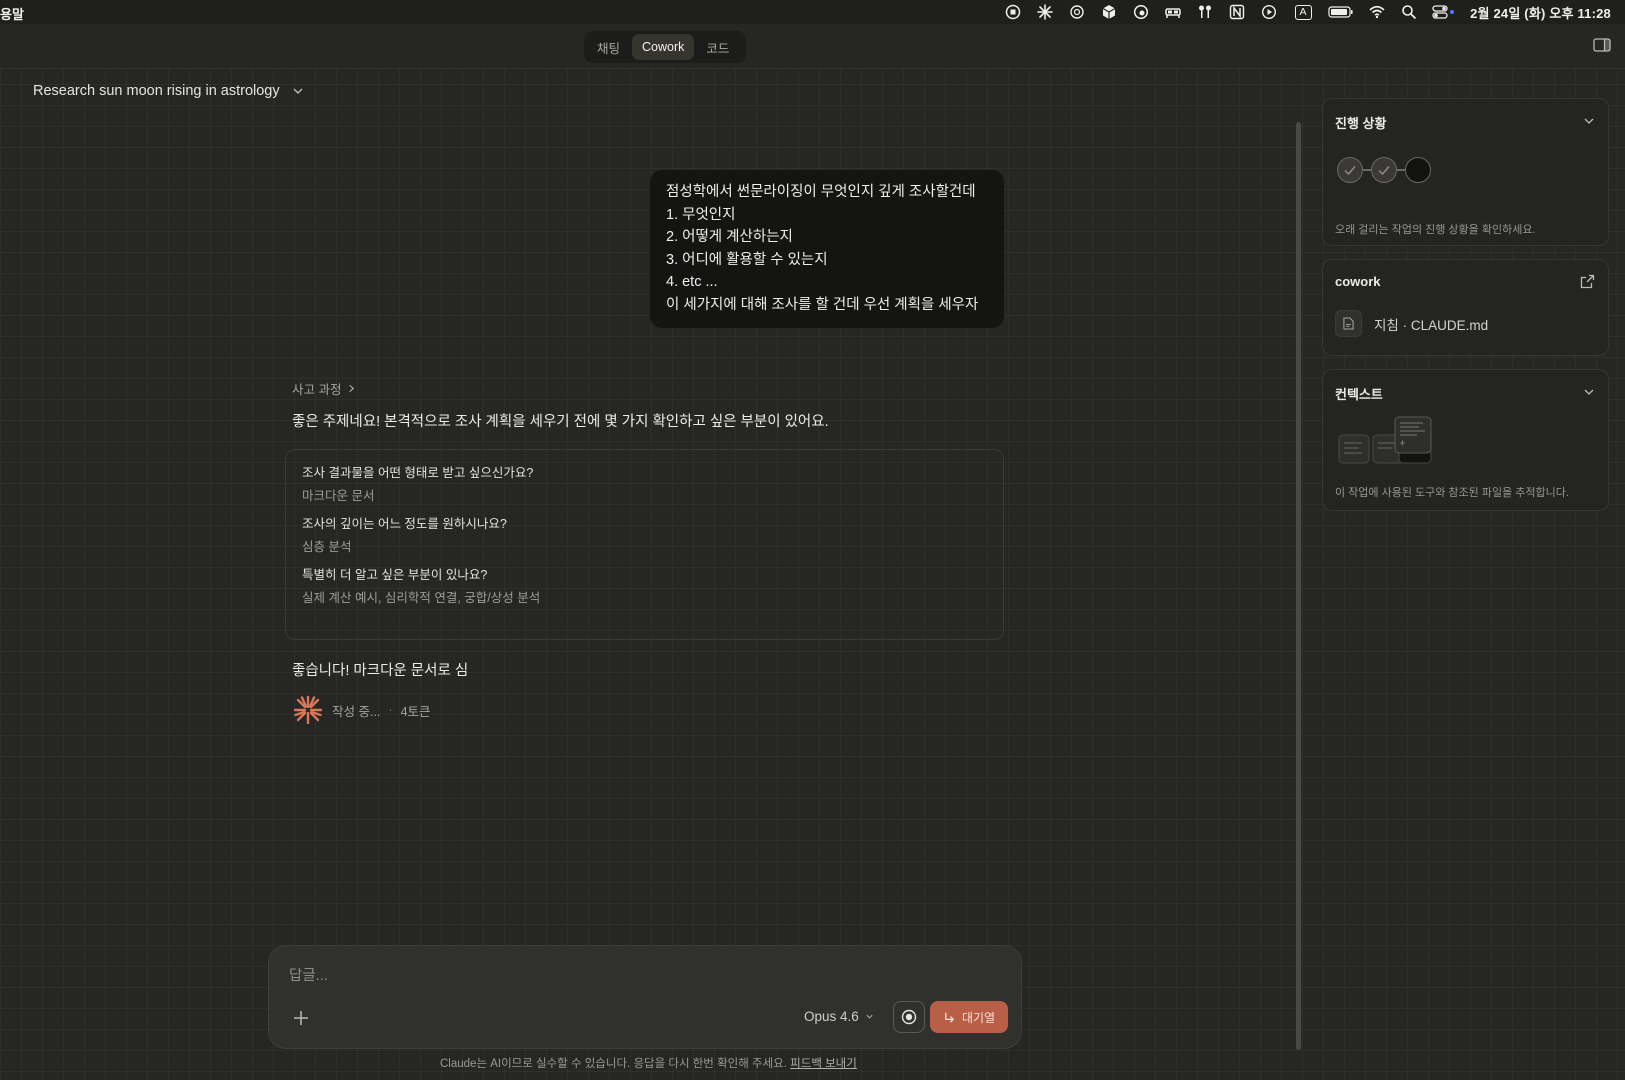  Describe the element at coordinates (1418, 170) in the screenshot. I see `step-current-icon` at that location.